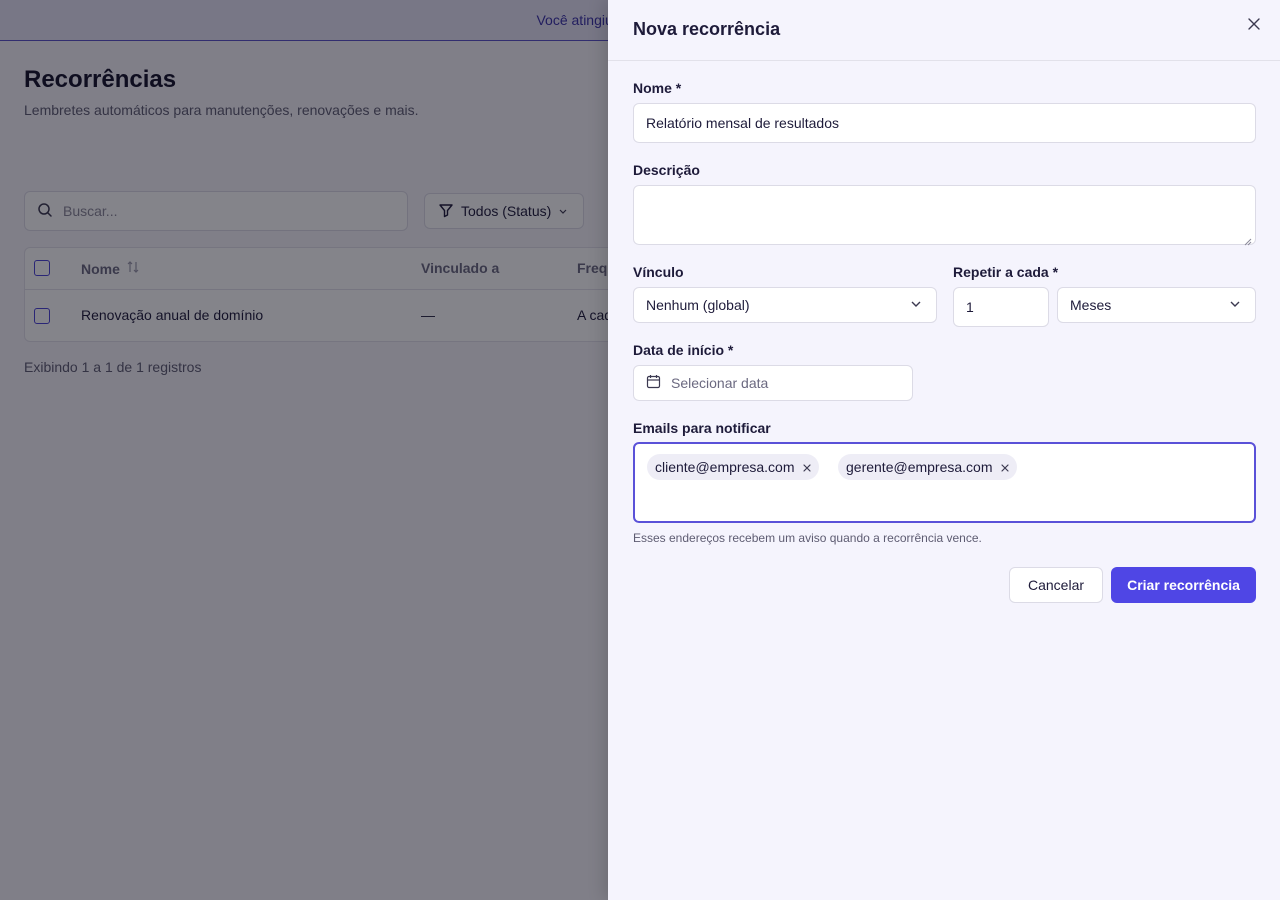 This screenshot has width=1280, height=900. Describe the element at coordinates (666, 170) in the screenshot. I see `description-label: Descrição` at that location.